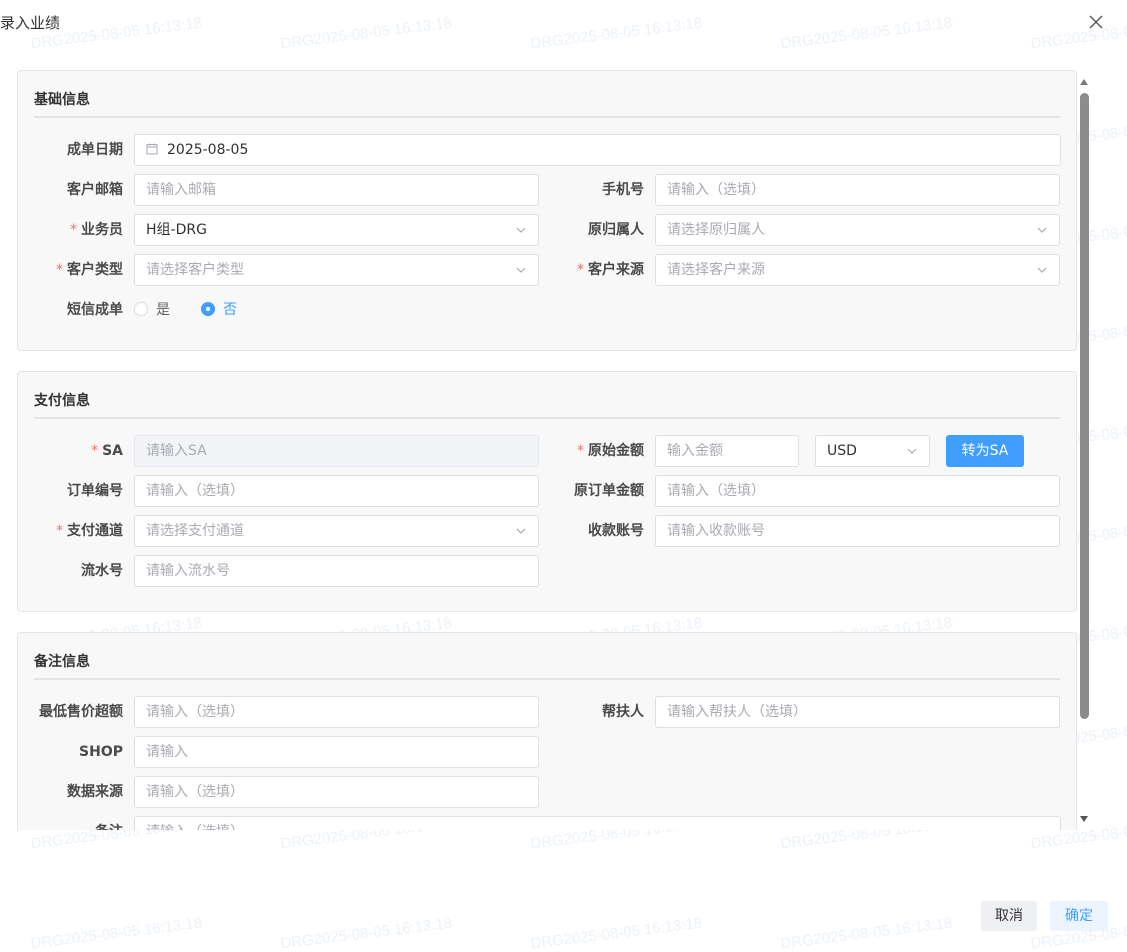 Image resolution: width=1127 pixels, height=952 pixels. I want to click on shop-label: SHOP, so click(101, 752).